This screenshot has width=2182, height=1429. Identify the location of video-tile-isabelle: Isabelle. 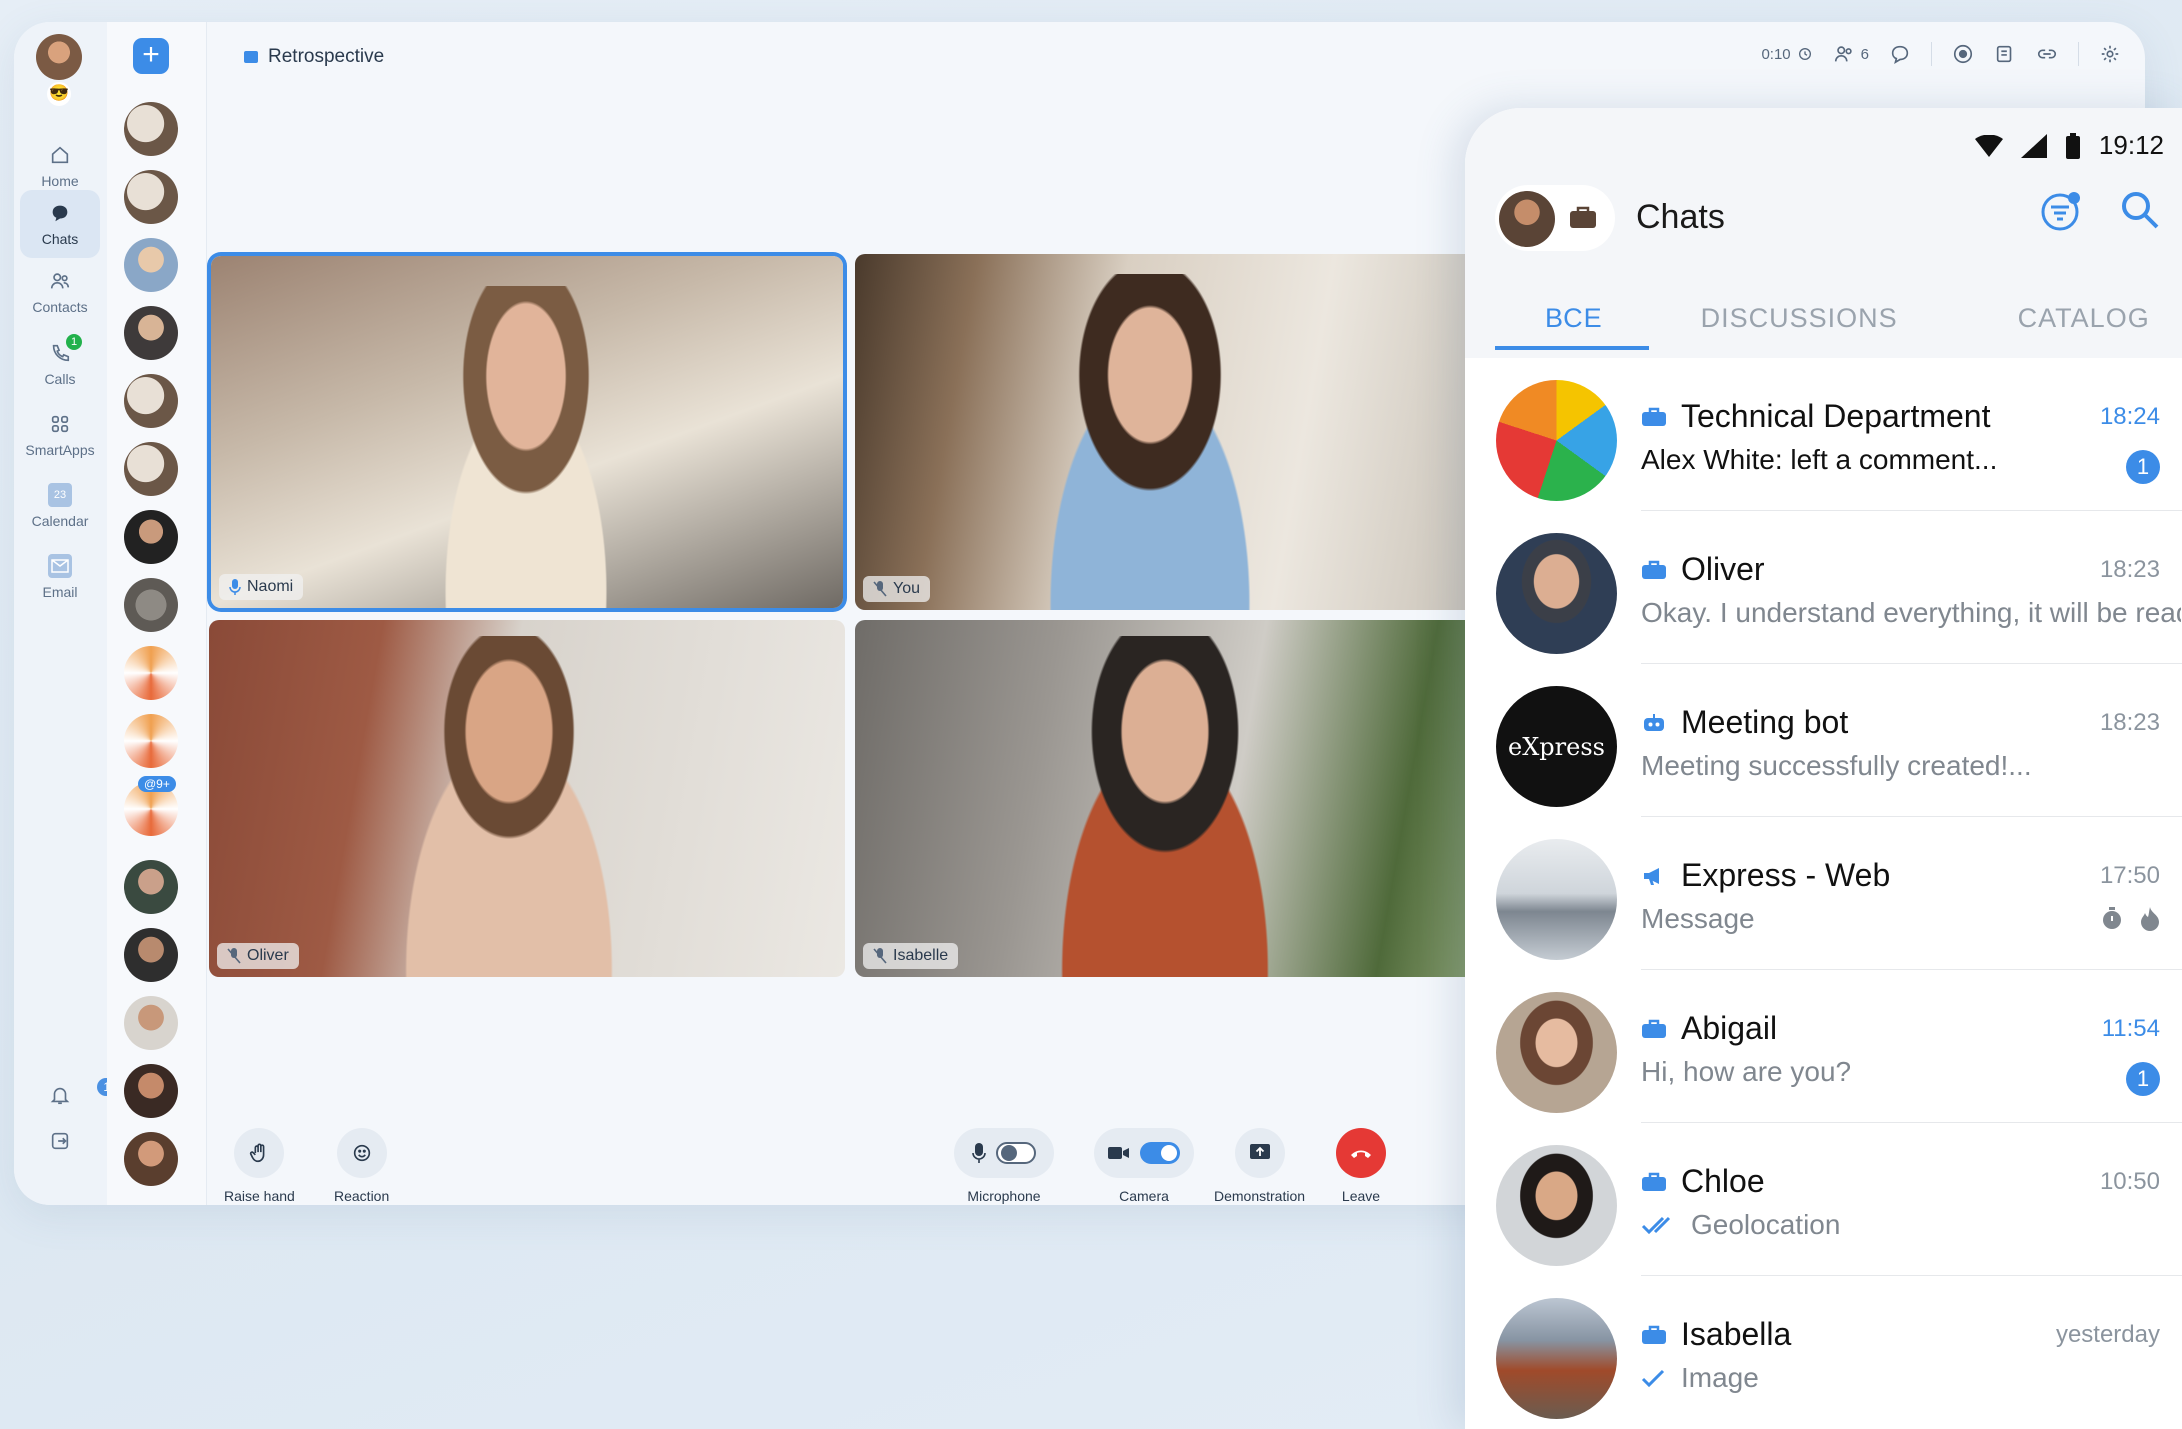
(1167, 798).